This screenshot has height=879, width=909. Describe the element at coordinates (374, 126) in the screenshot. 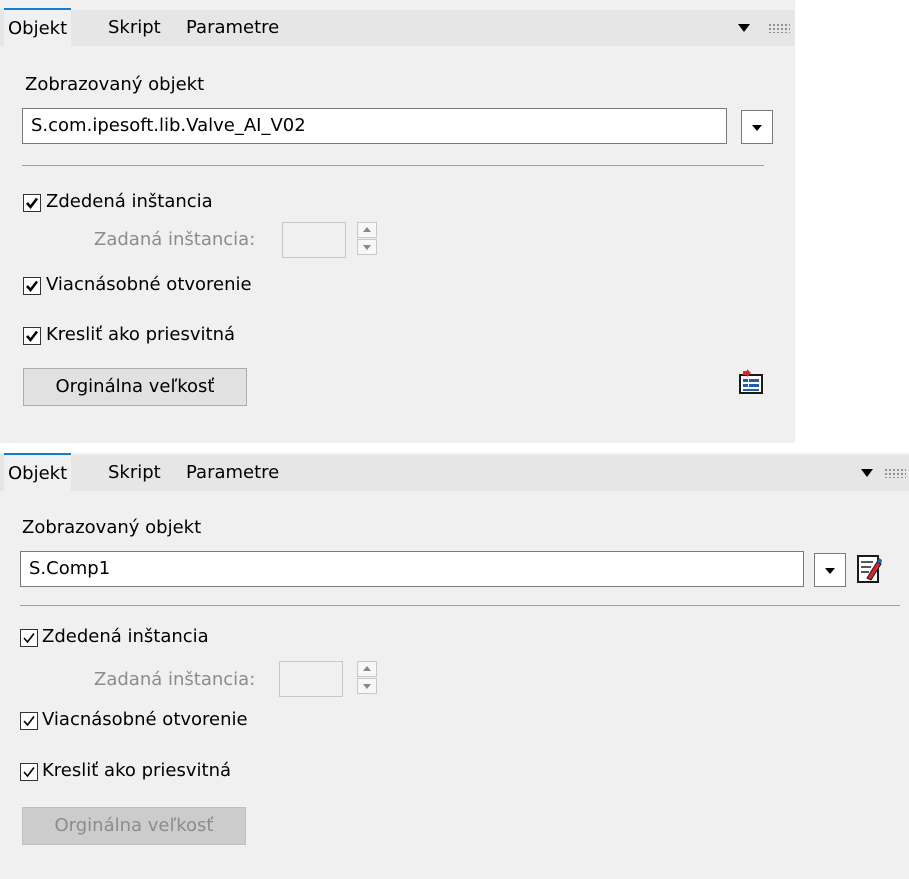

I see `object-input: S.com.ipesoft.lib.Valve_AI_V02` at that location.